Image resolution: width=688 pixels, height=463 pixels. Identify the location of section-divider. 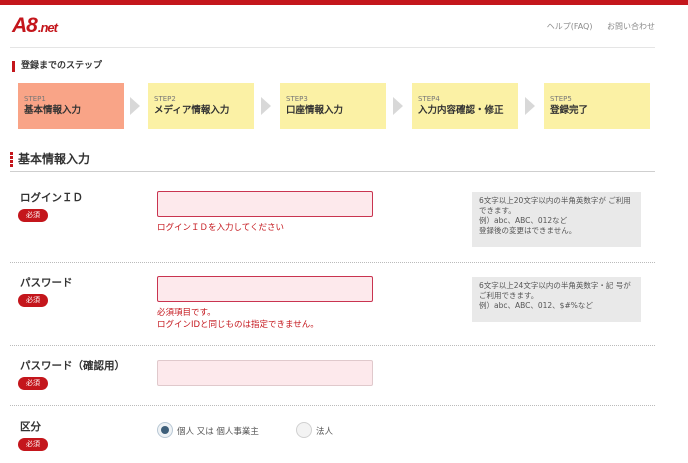
(332, 171).